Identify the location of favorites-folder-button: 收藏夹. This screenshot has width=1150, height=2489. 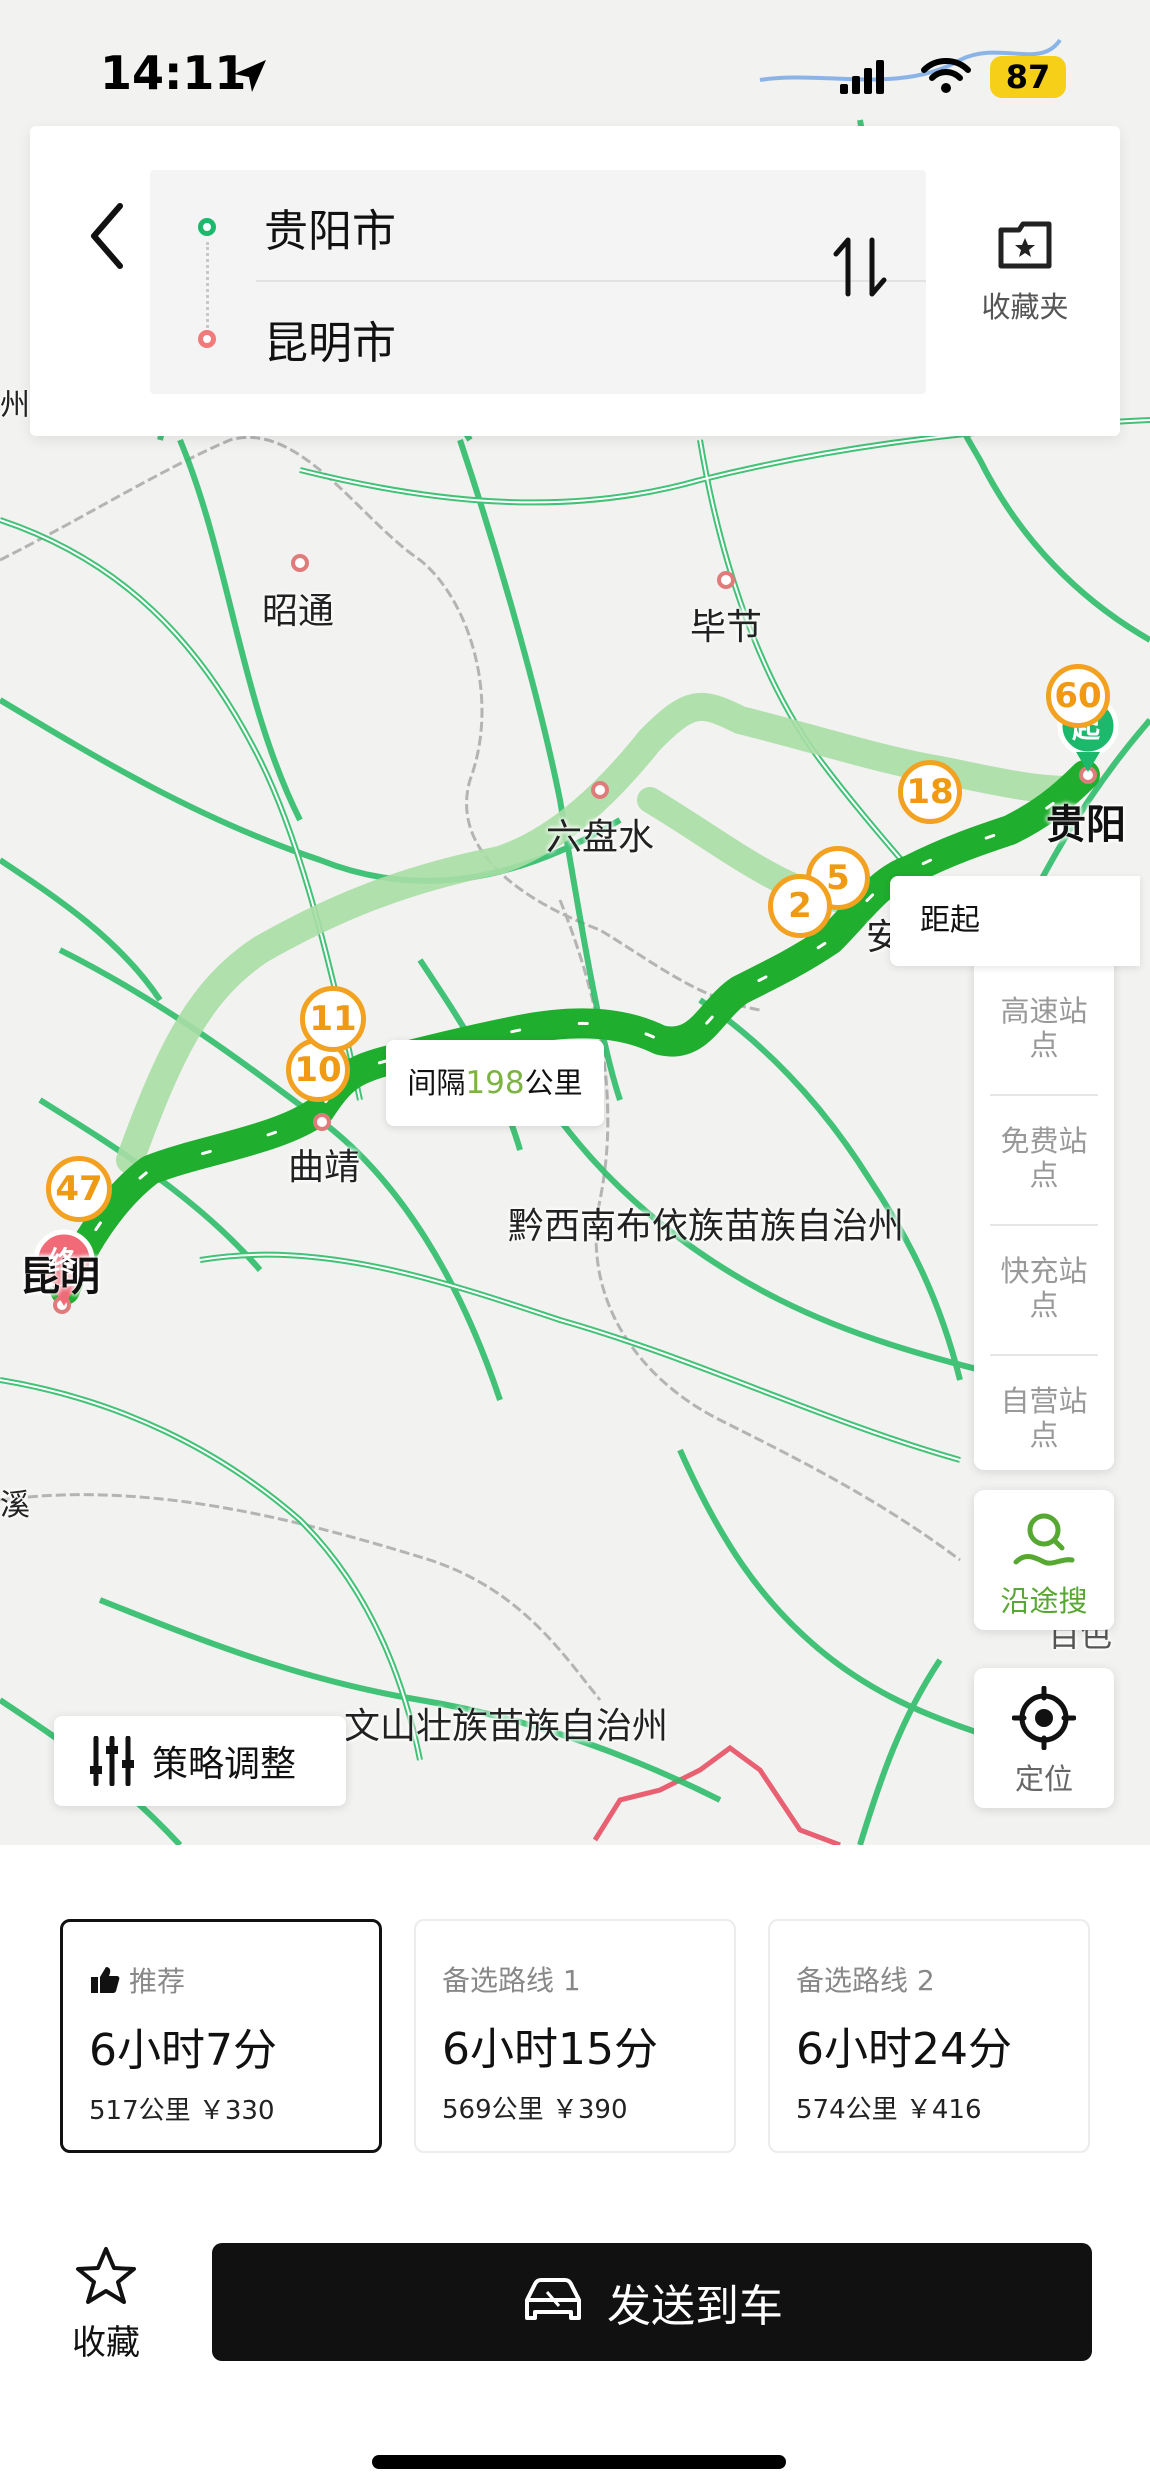
(1025, 291).